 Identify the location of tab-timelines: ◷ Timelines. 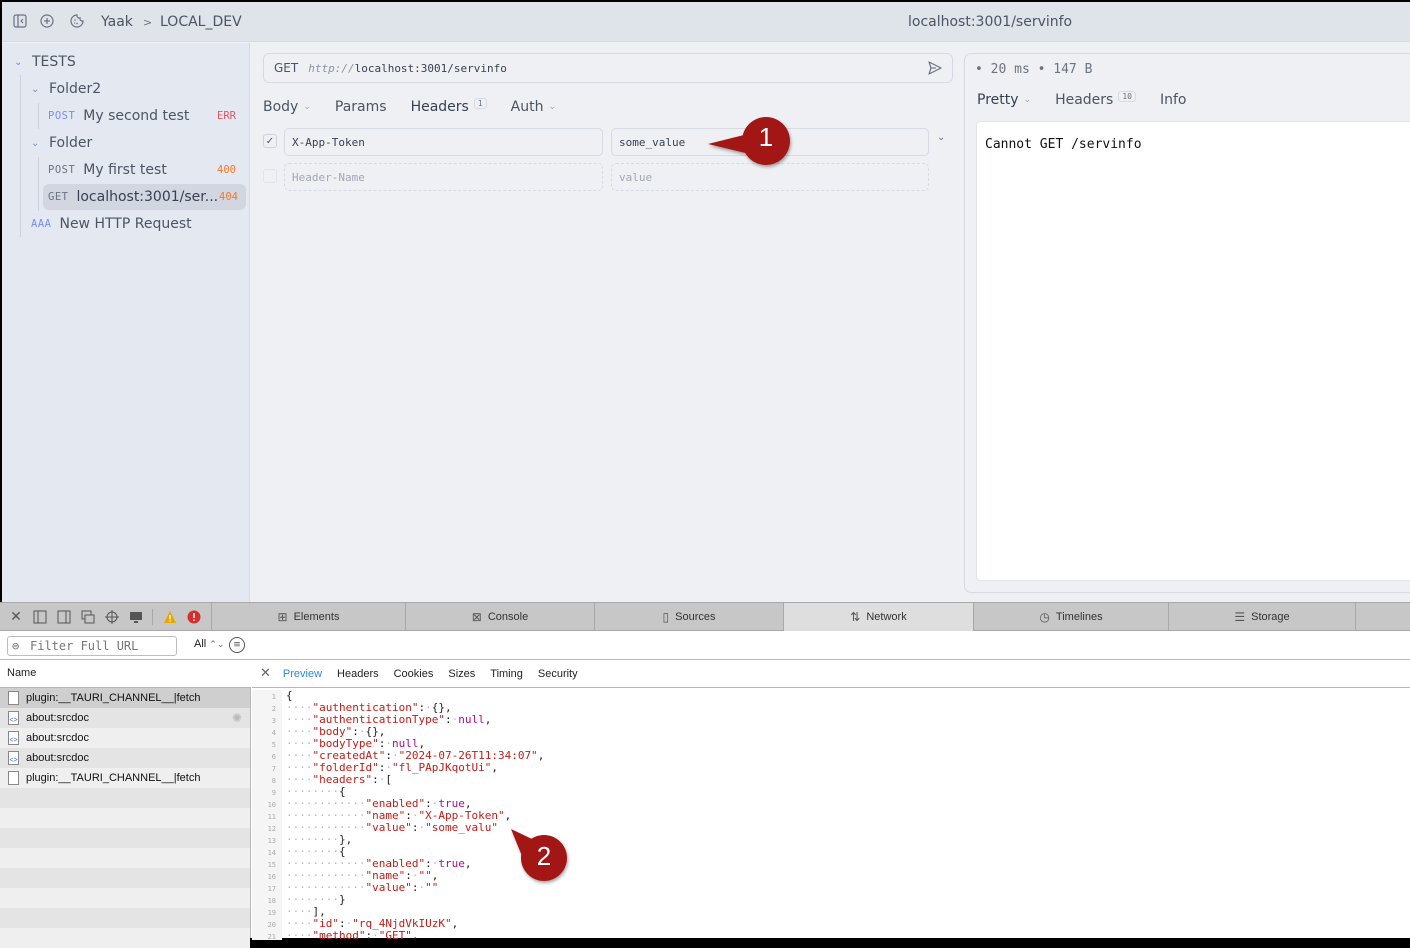
(1070, 617).